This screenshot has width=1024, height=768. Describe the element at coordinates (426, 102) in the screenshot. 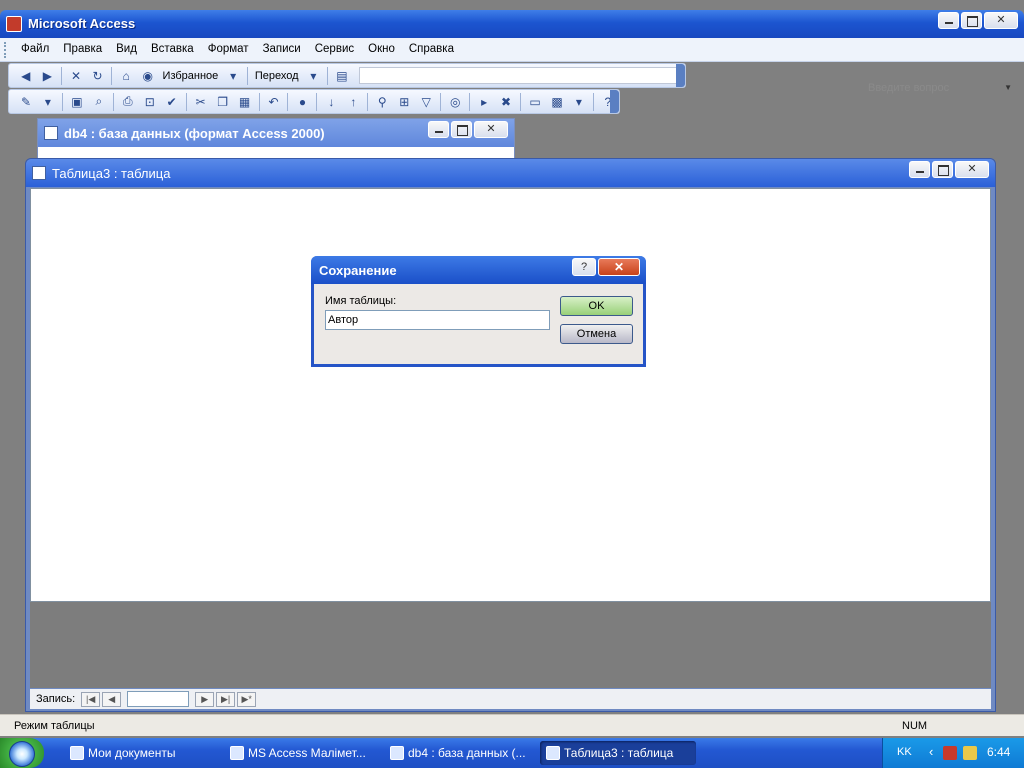

I see `apply-filter-icon: ▽` at that location.